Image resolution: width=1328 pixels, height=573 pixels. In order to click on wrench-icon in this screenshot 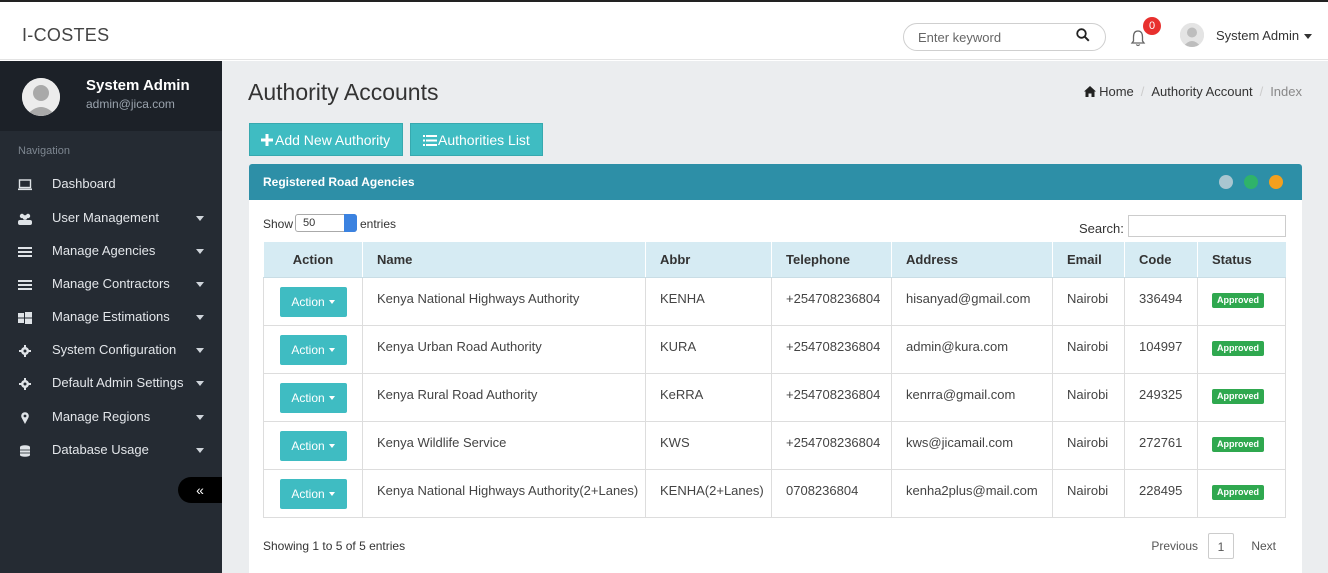, I will do `click(1226, 182)`.